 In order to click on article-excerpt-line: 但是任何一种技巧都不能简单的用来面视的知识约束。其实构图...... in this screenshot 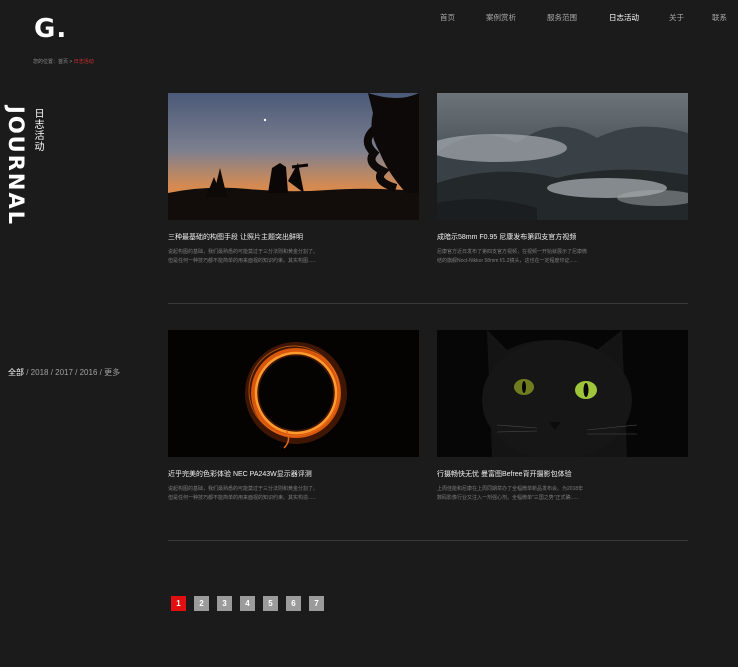, I will do `click(242, 261)`.